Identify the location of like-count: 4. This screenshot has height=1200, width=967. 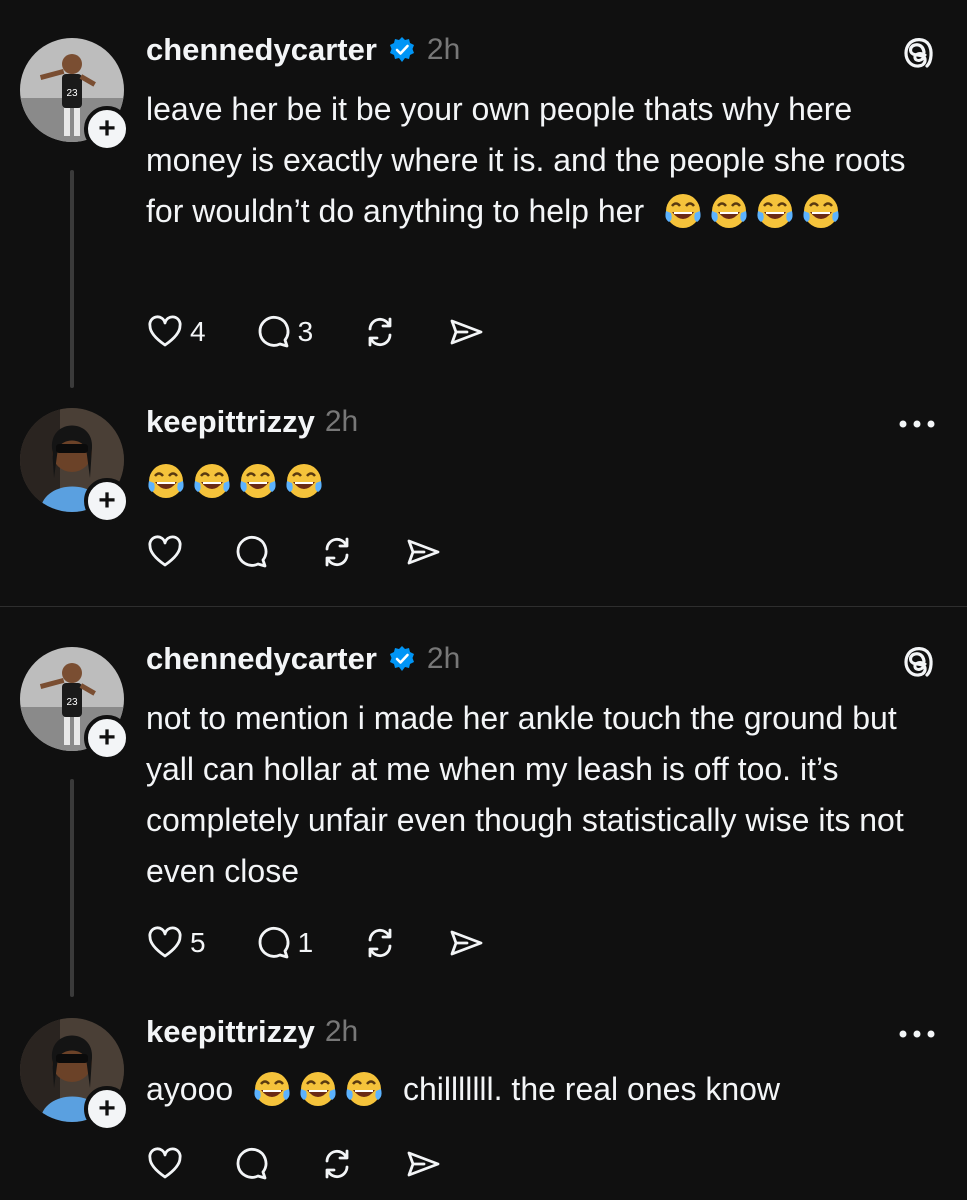
(198, 331).